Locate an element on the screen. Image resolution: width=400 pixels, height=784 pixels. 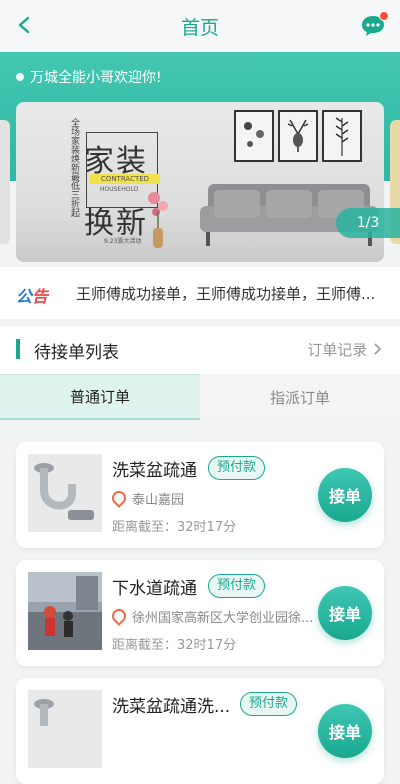
welcome-text: 万城全能小哥欢迎你! is located at coordinates (96, 78).